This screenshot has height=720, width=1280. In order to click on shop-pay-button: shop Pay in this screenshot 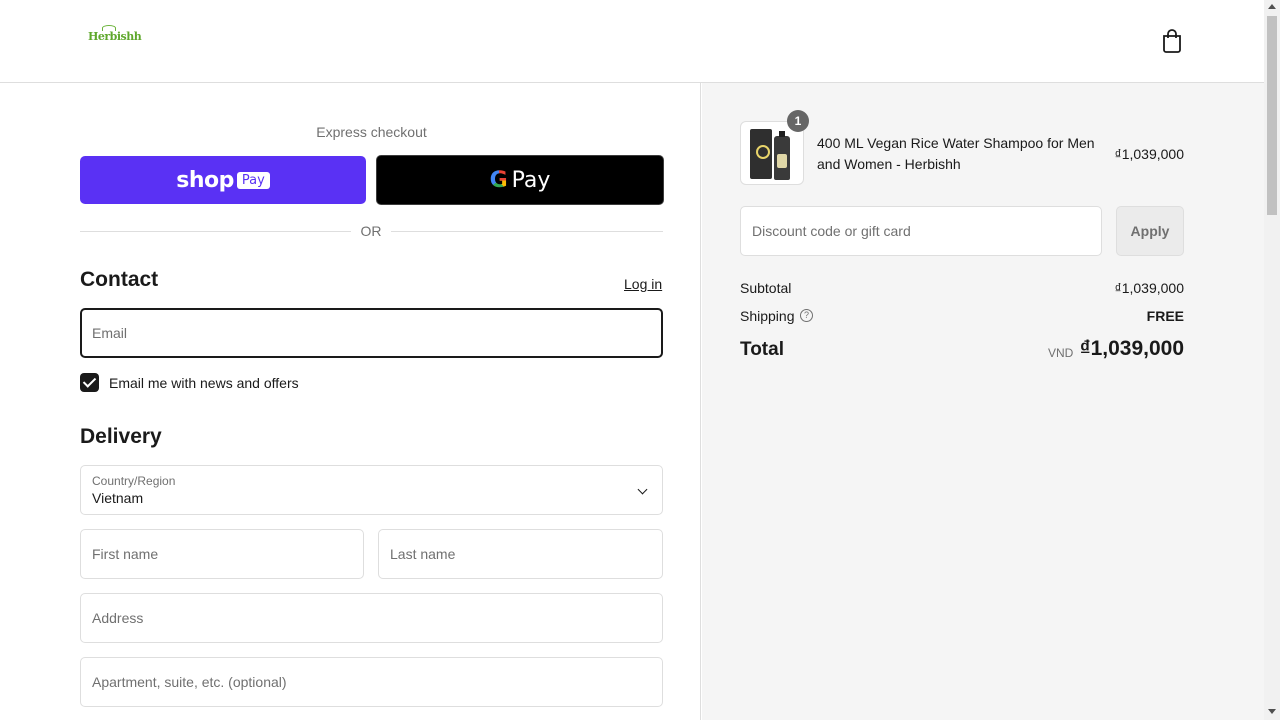, I will do `click(223, 180)`.